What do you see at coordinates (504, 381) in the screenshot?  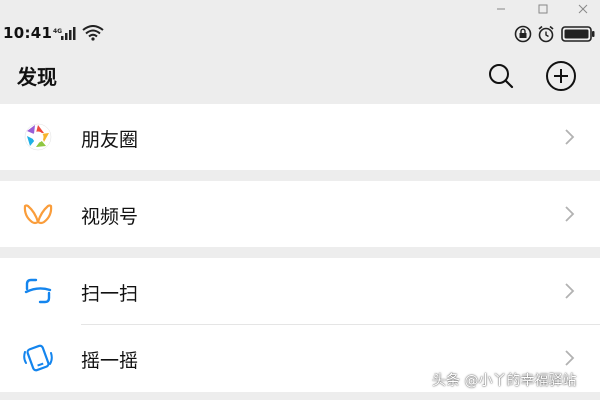 I see `watermark: 头条 @小丫的幸福驿站` at bounding box center [504, 381].